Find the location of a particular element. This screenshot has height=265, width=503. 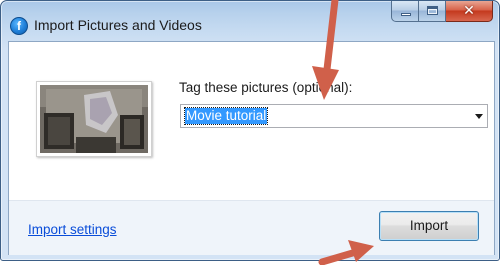

title-bar: f Import Pictures and Videos ✕ is located at coordinates (250, 21).